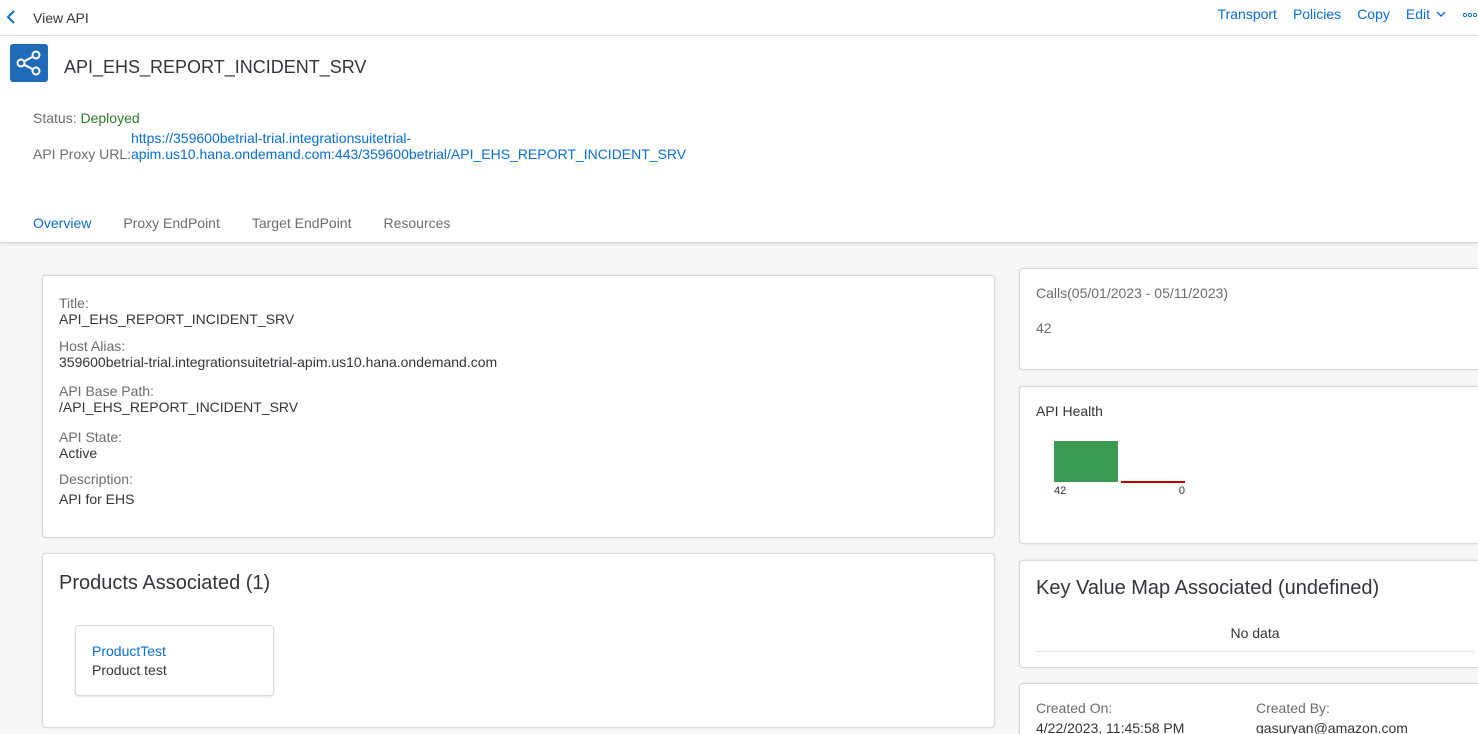  What do you see at coordinates (1255, 633) in the screenshot?
I see `kvm-no-data: No data` at bounding box center [1255, 633].